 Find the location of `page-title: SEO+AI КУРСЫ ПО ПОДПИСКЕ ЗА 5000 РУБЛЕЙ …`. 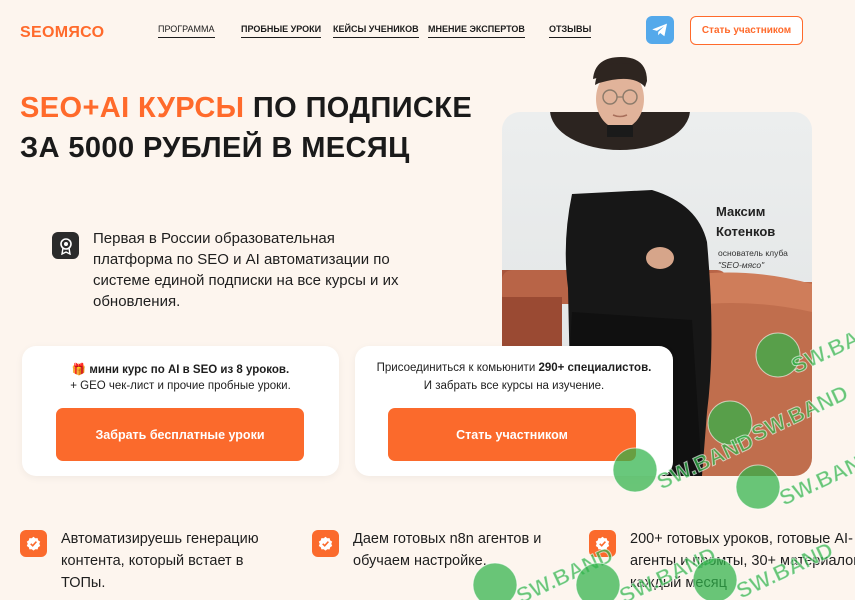

page-title: SEO+AI КУРСЫ ПО ПОДПИСКЕ ЗА 5000 РУБЛЕЙ … is located at coordinates (246, 128).